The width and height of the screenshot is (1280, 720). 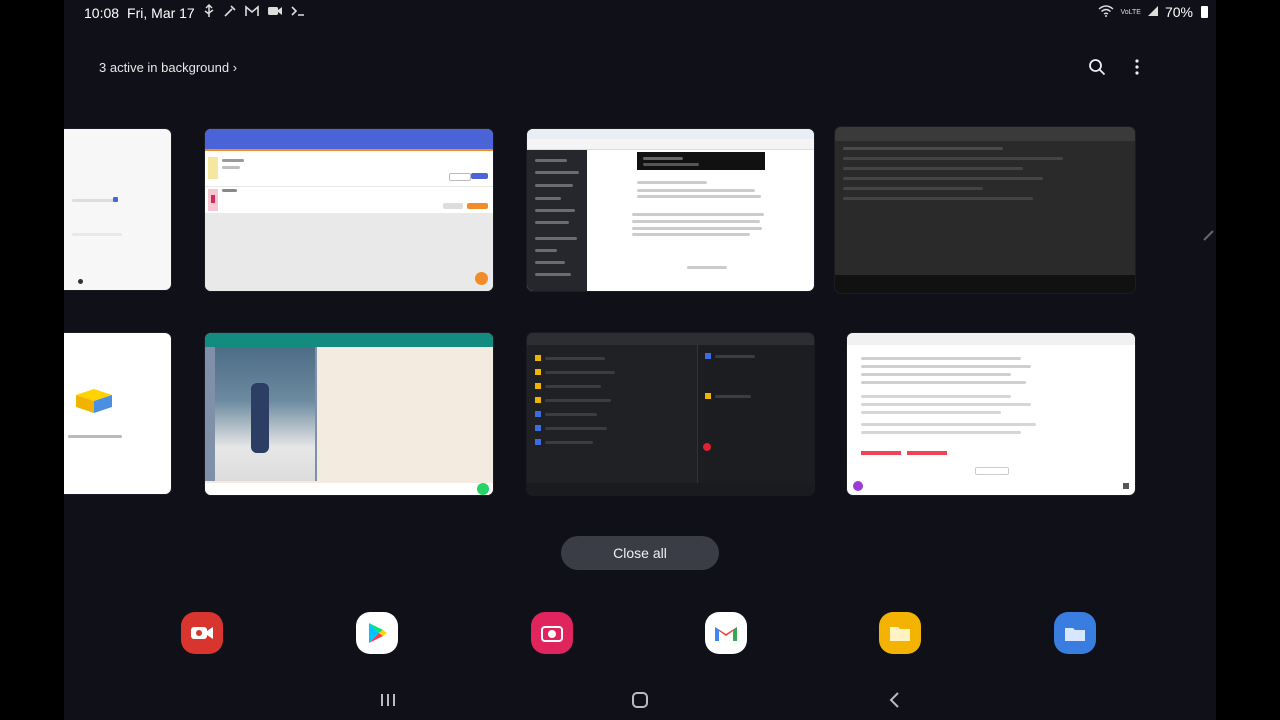 I want to click on recents-icon, so click(x=388, y=700).